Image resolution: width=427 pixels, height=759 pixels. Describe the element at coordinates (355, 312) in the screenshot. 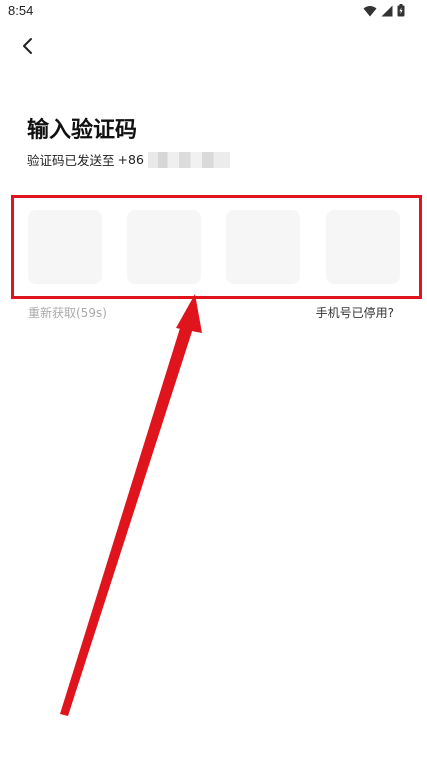

I see `phone-disabled-link: 手机号已停用?` at that location.